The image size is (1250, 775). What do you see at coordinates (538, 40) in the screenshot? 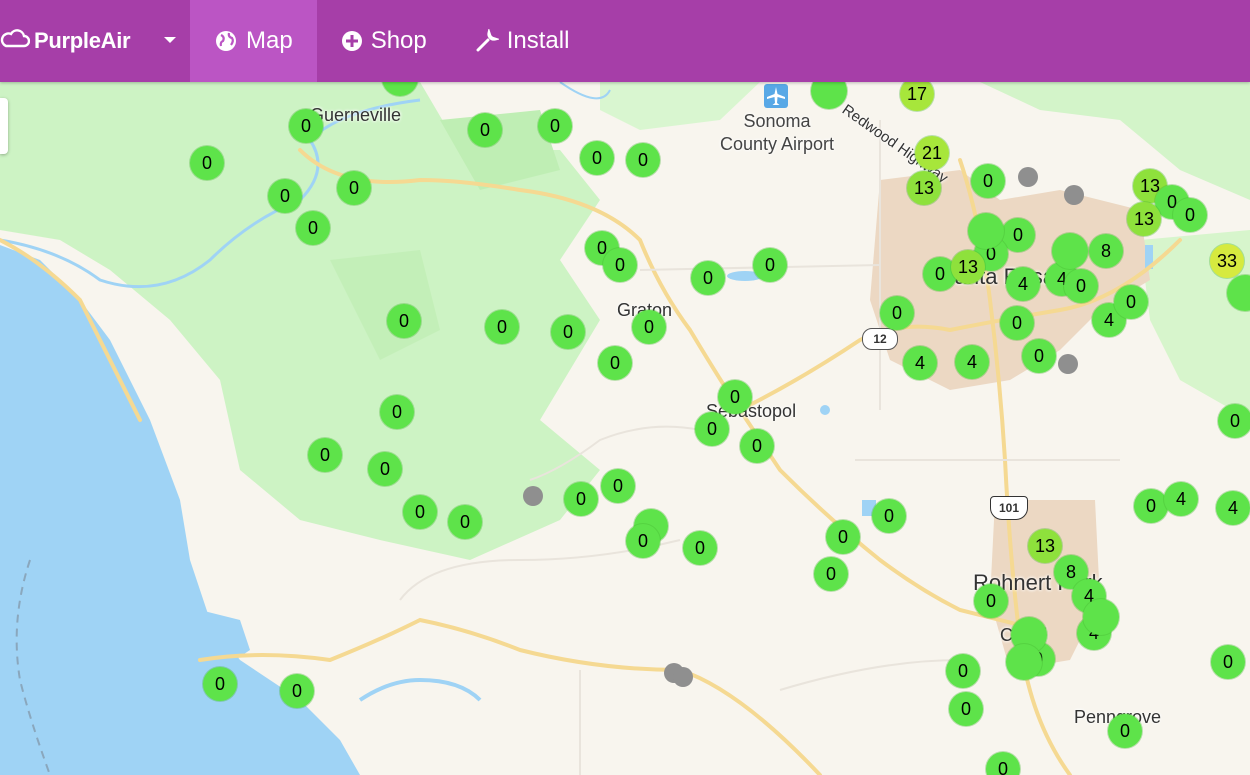
I see `nav-label-install: Install` at bounding box center [538, 40].